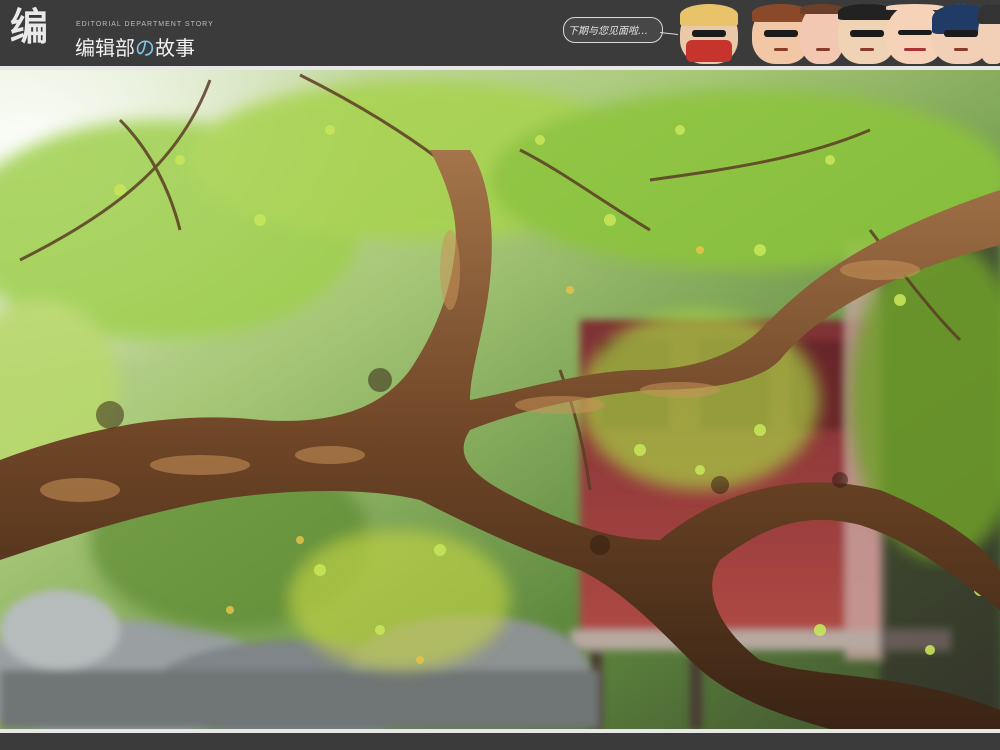  Describe the element at coordinates (105, 48) in the screenshot. I see `logo-title-part1: 编辑部` at that location.